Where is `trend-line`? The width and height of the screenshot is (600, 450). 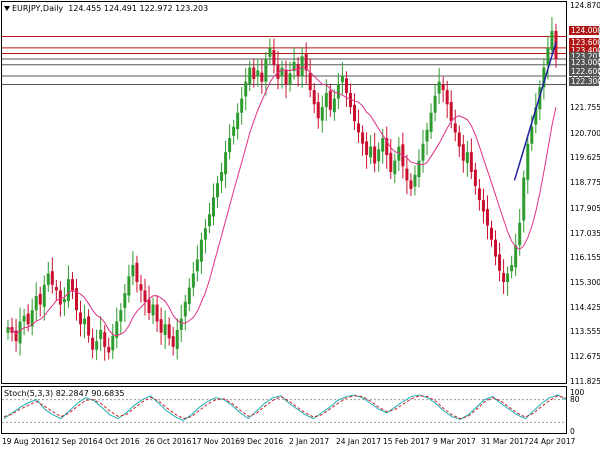
trend-line is located at coordinates (535, 111).